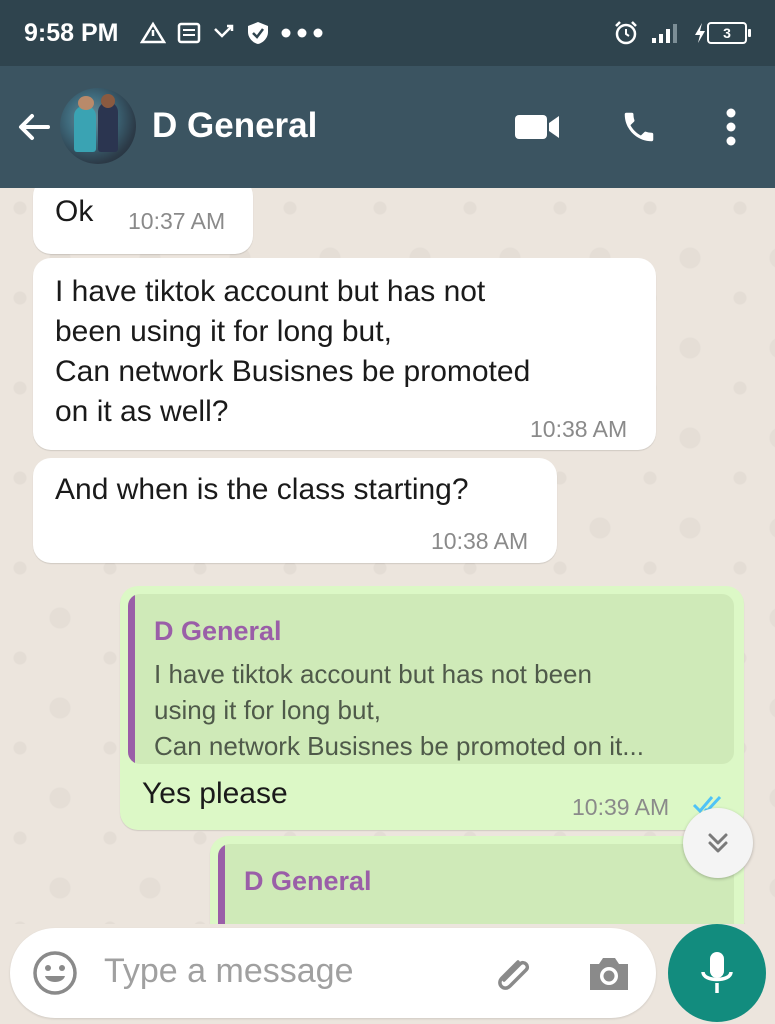 The height and width of the screenshot is (1024, 775). I want to click on overflow-menu-icon, so click(731, 127).